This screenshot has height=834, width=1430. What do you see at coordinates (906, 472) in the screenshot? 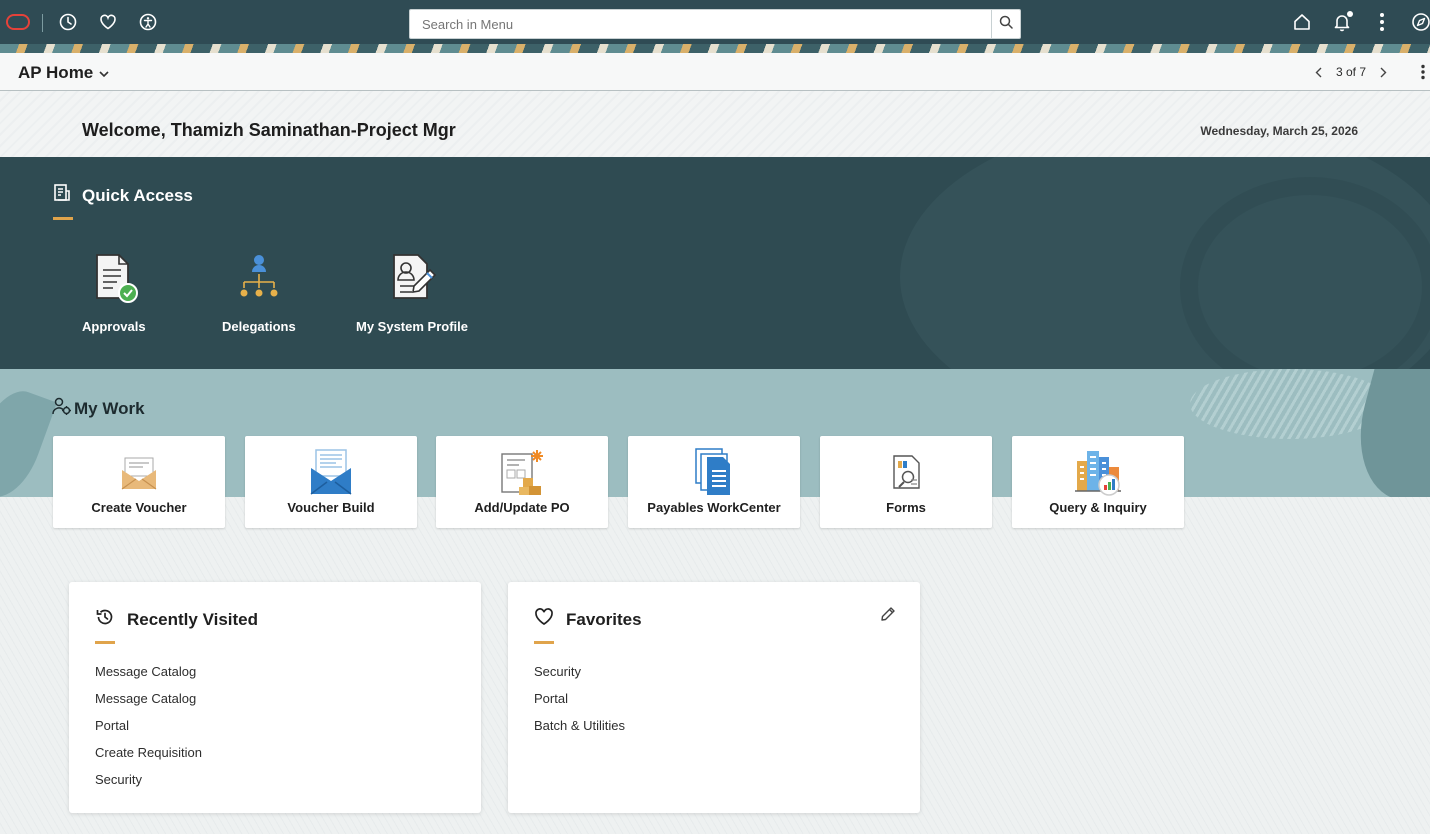
I see `form-search-icon` at bounding box center [906, 472].